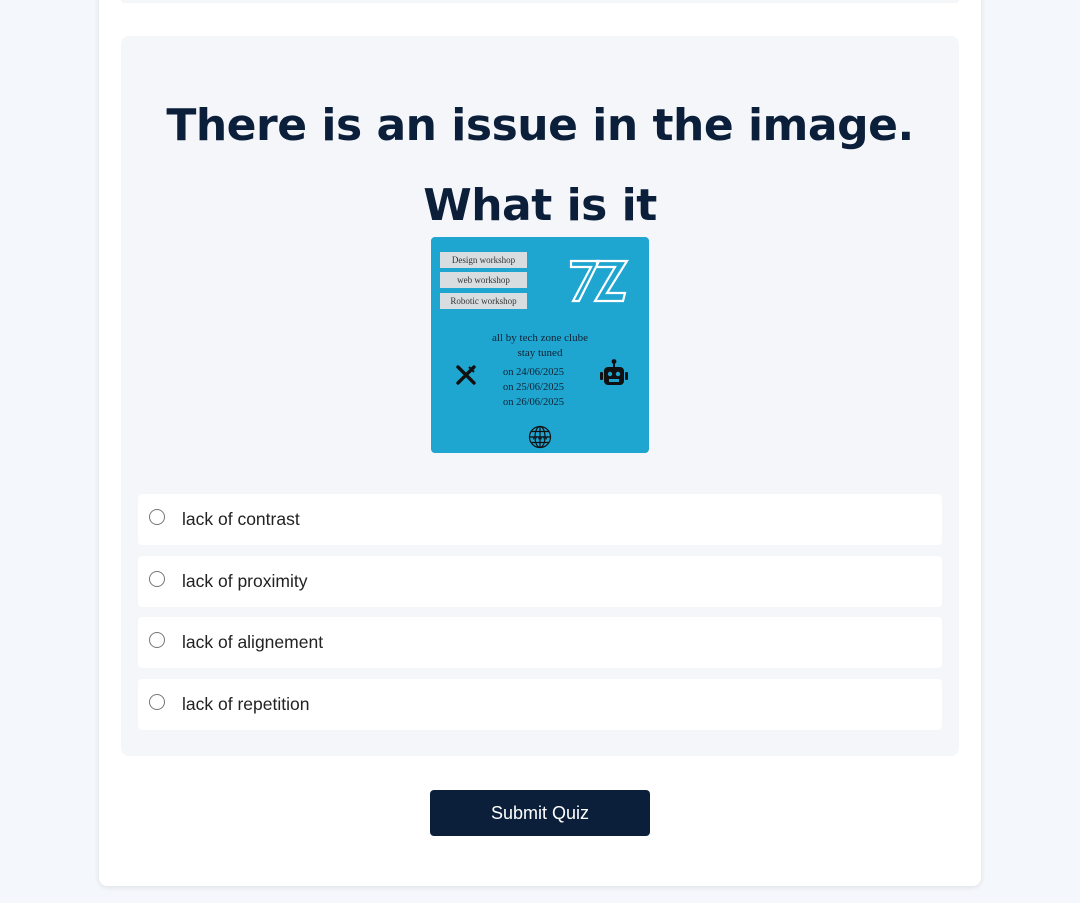 This screenshot has height=903, width=1080. What do you see at coordinates (540, 338) in the screenshot?
I see `poster-clube-line: all by tech zone clube` at bounding box center [540, 338].